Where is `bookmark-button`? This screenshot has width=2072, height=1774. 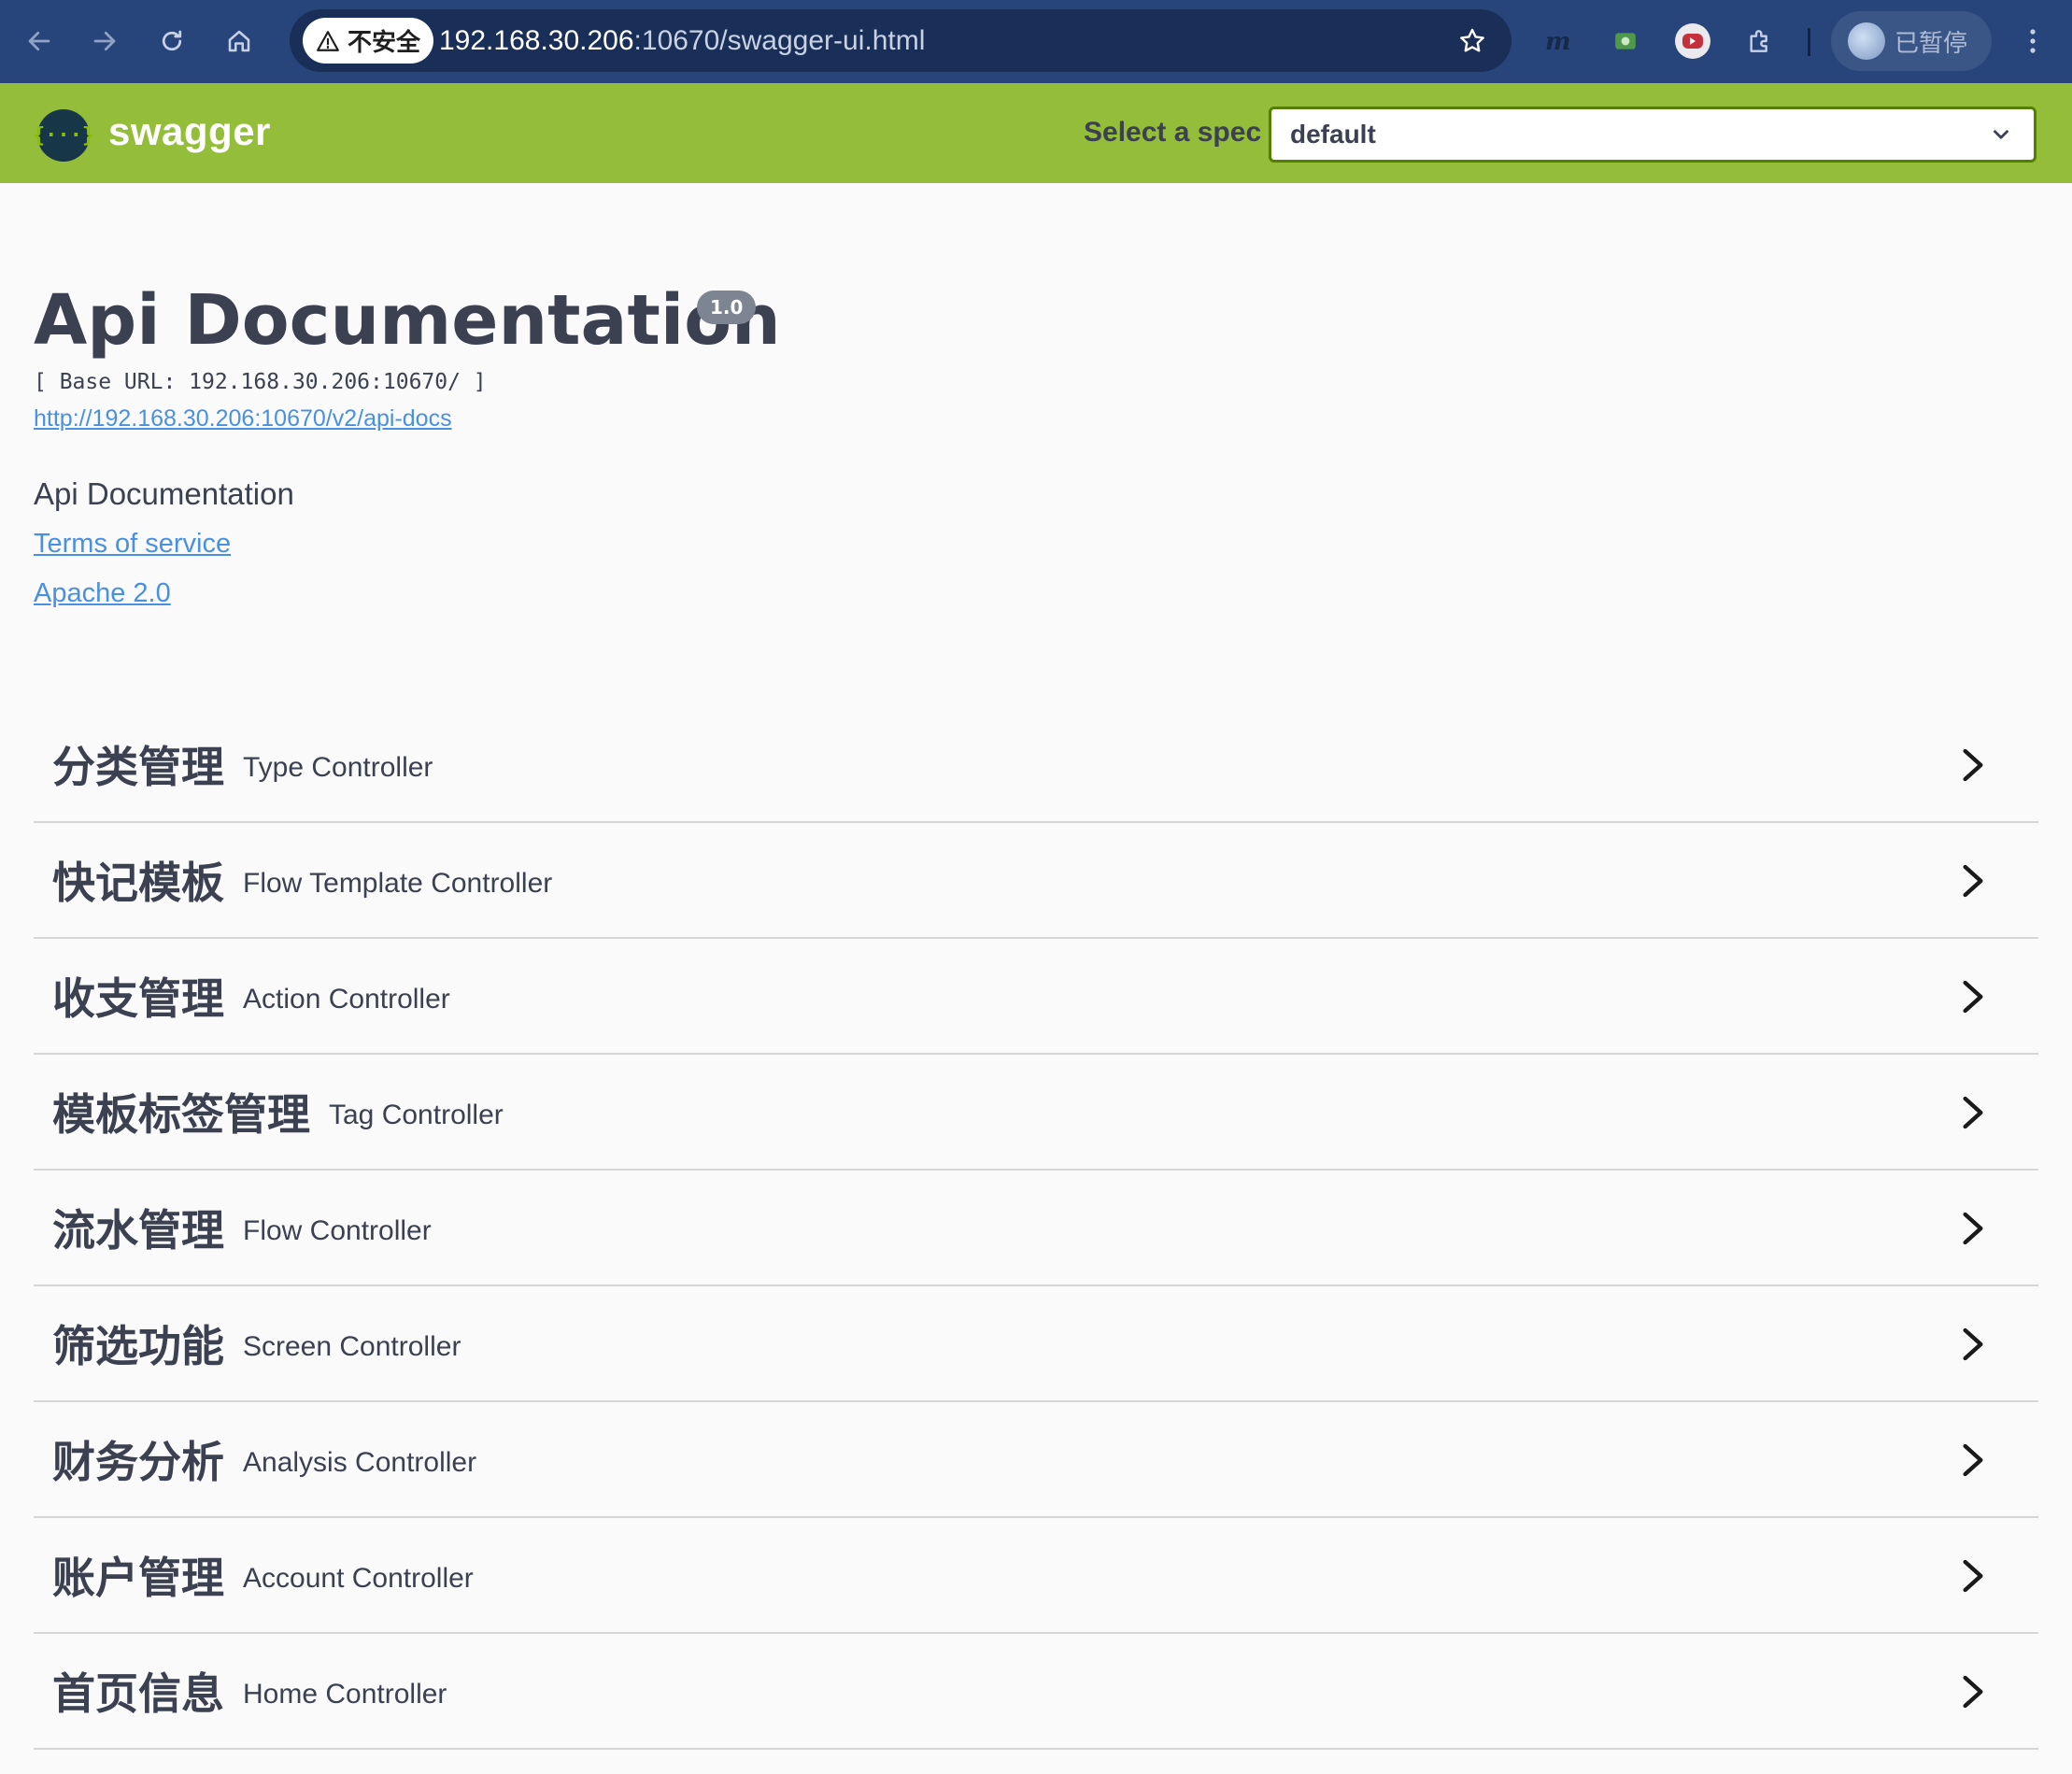 bookmark-button is located at coordinates (1472, 41).